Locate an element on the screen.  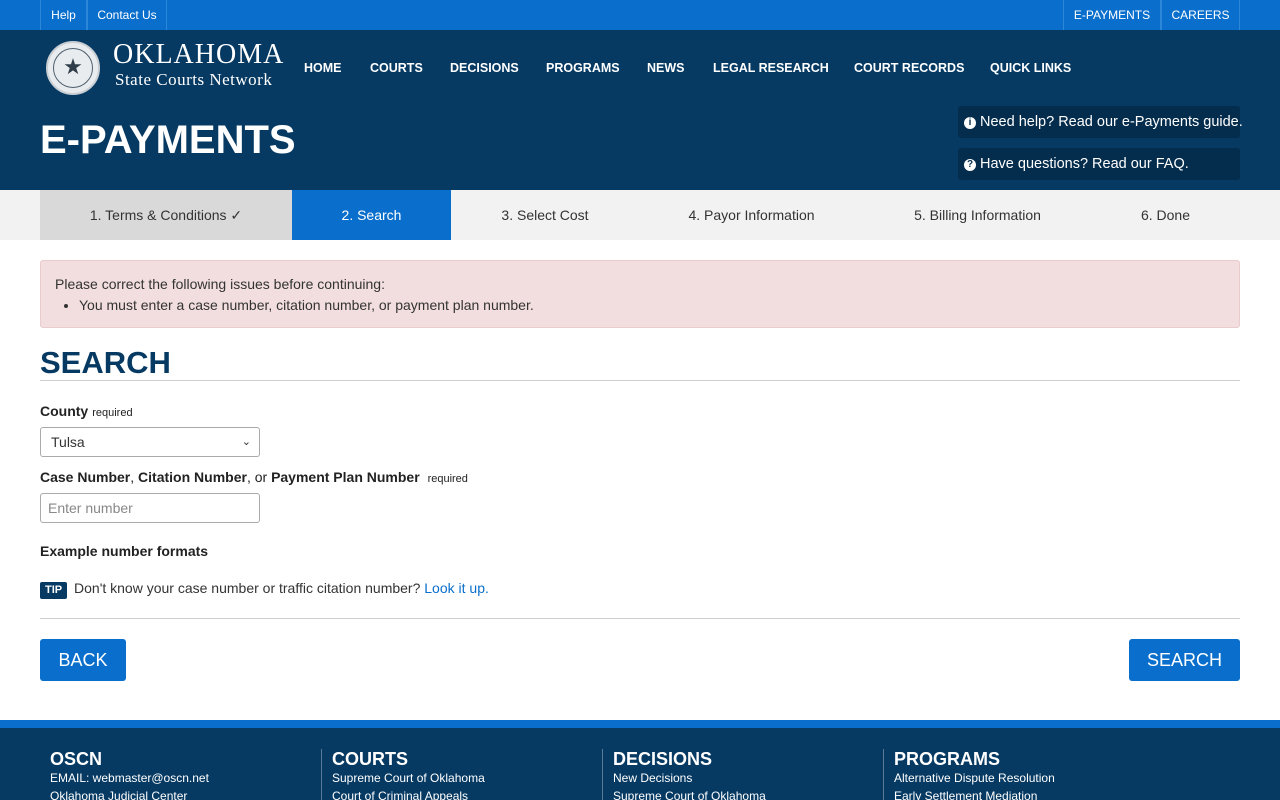
nav-programs: PROGRAMS is located at coordinates (583, 68).